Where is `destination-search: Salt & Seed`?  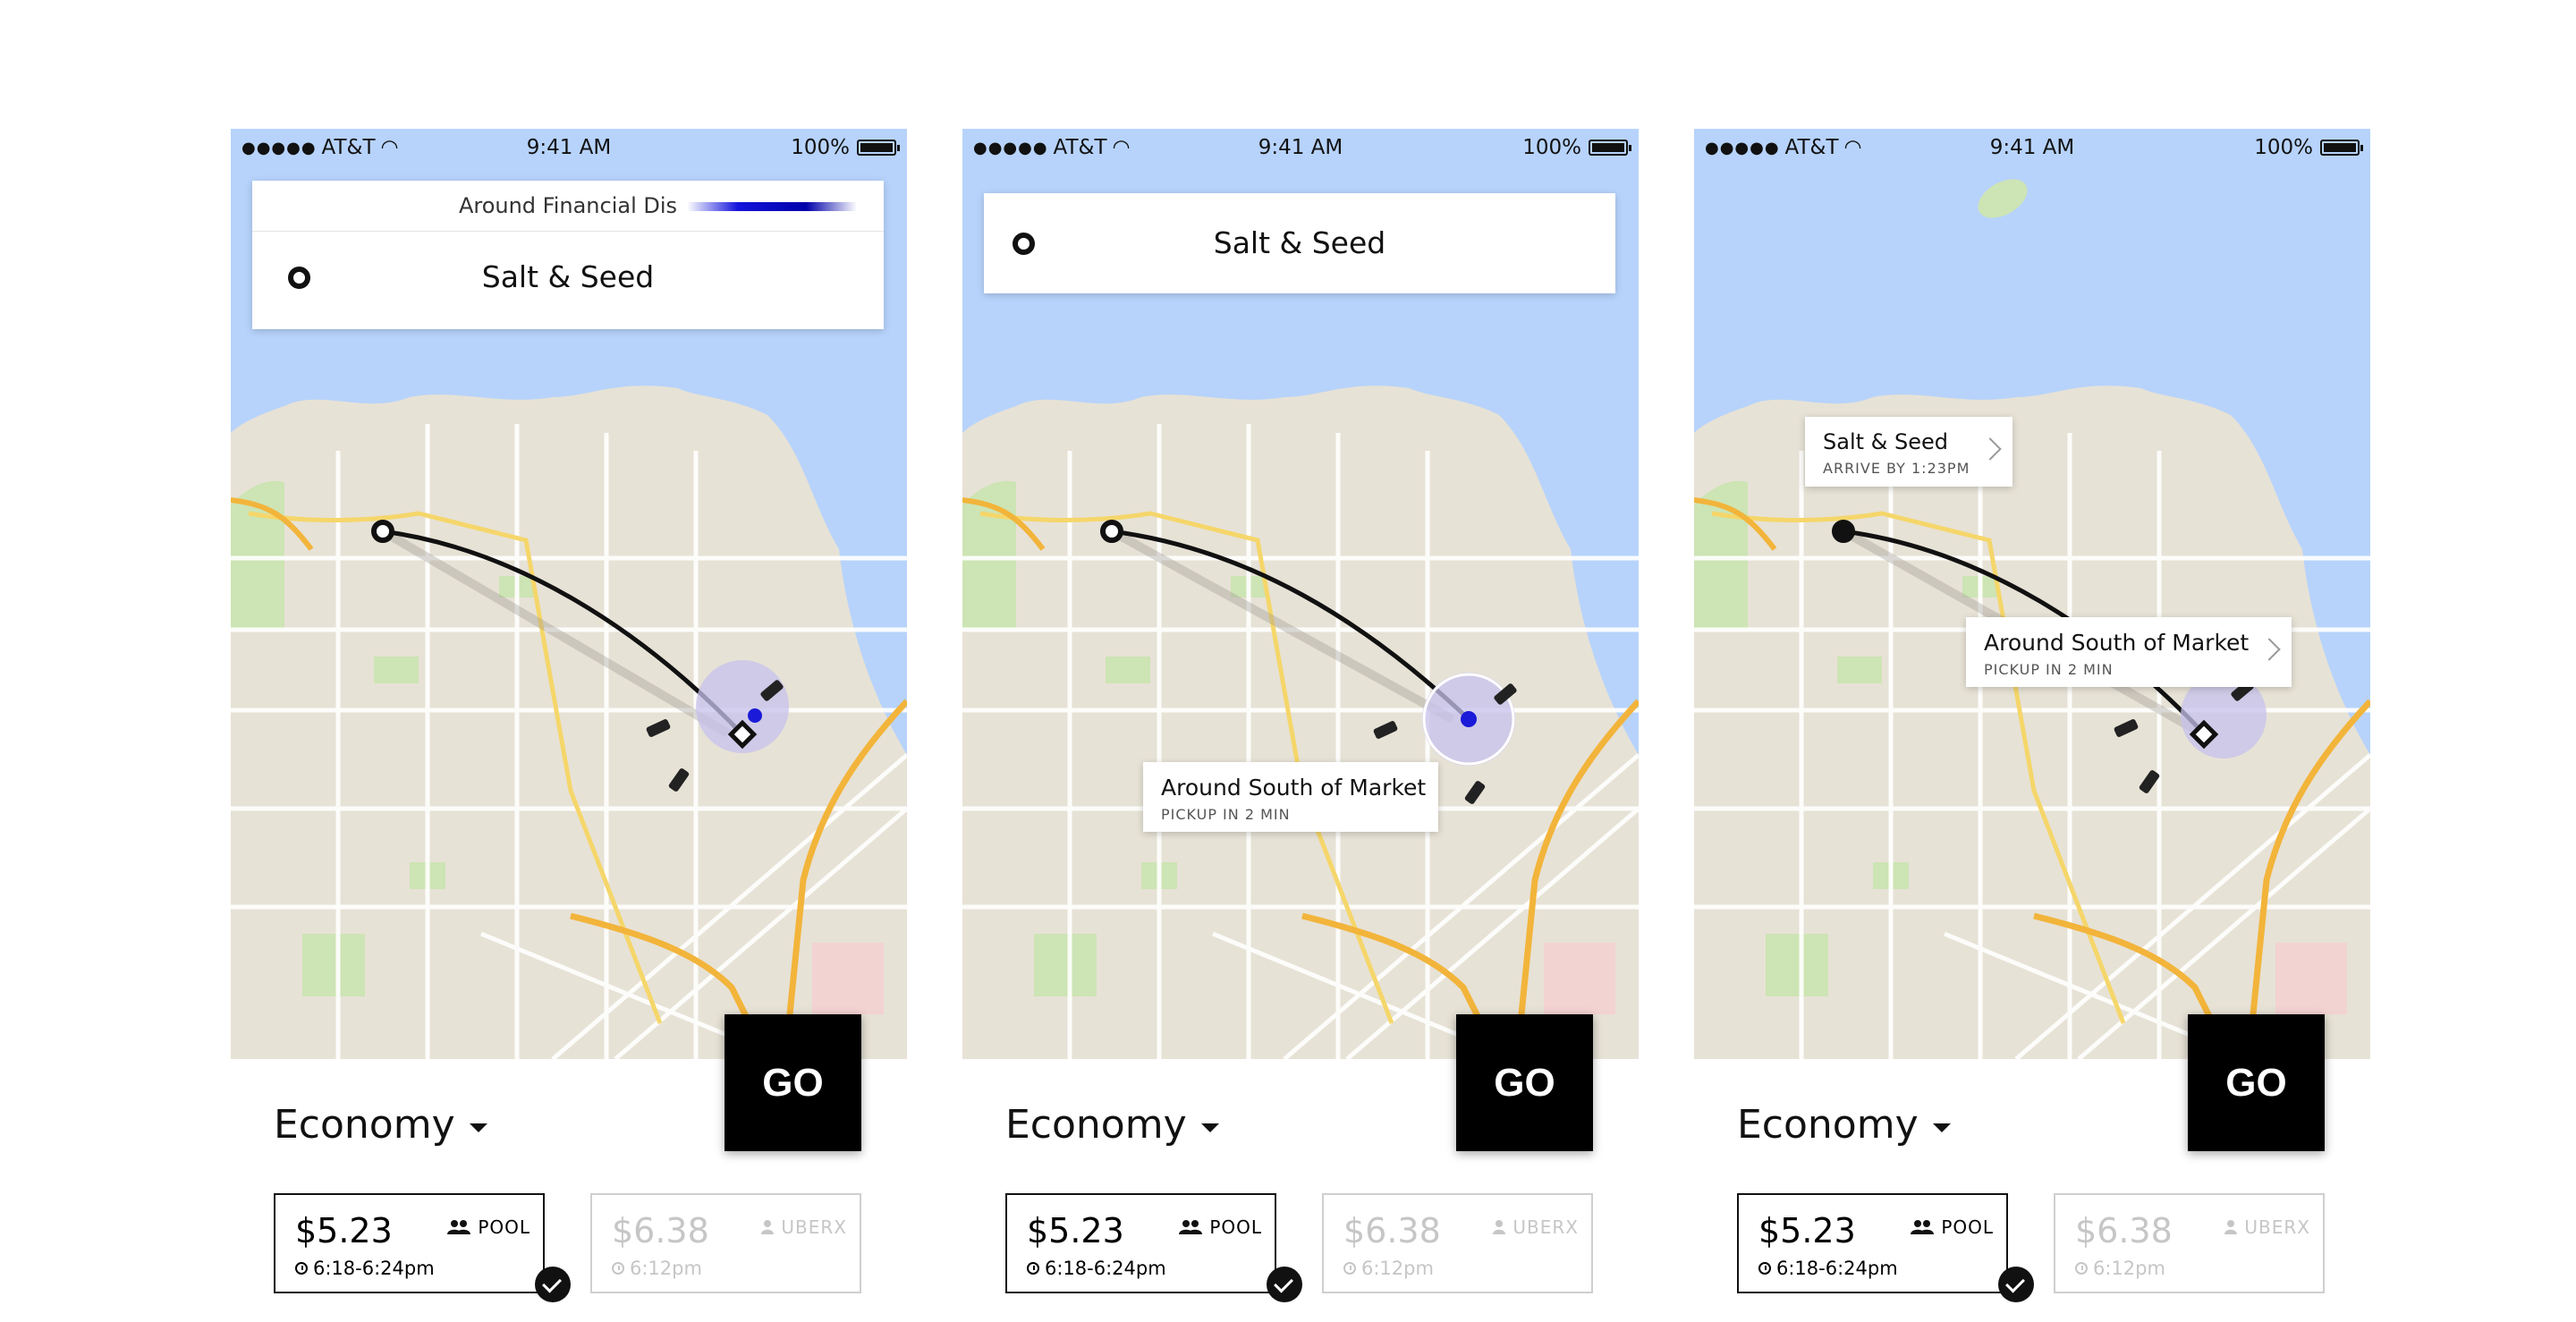
destination-search: Salt & Seed is located at coordinates (1299, 243).